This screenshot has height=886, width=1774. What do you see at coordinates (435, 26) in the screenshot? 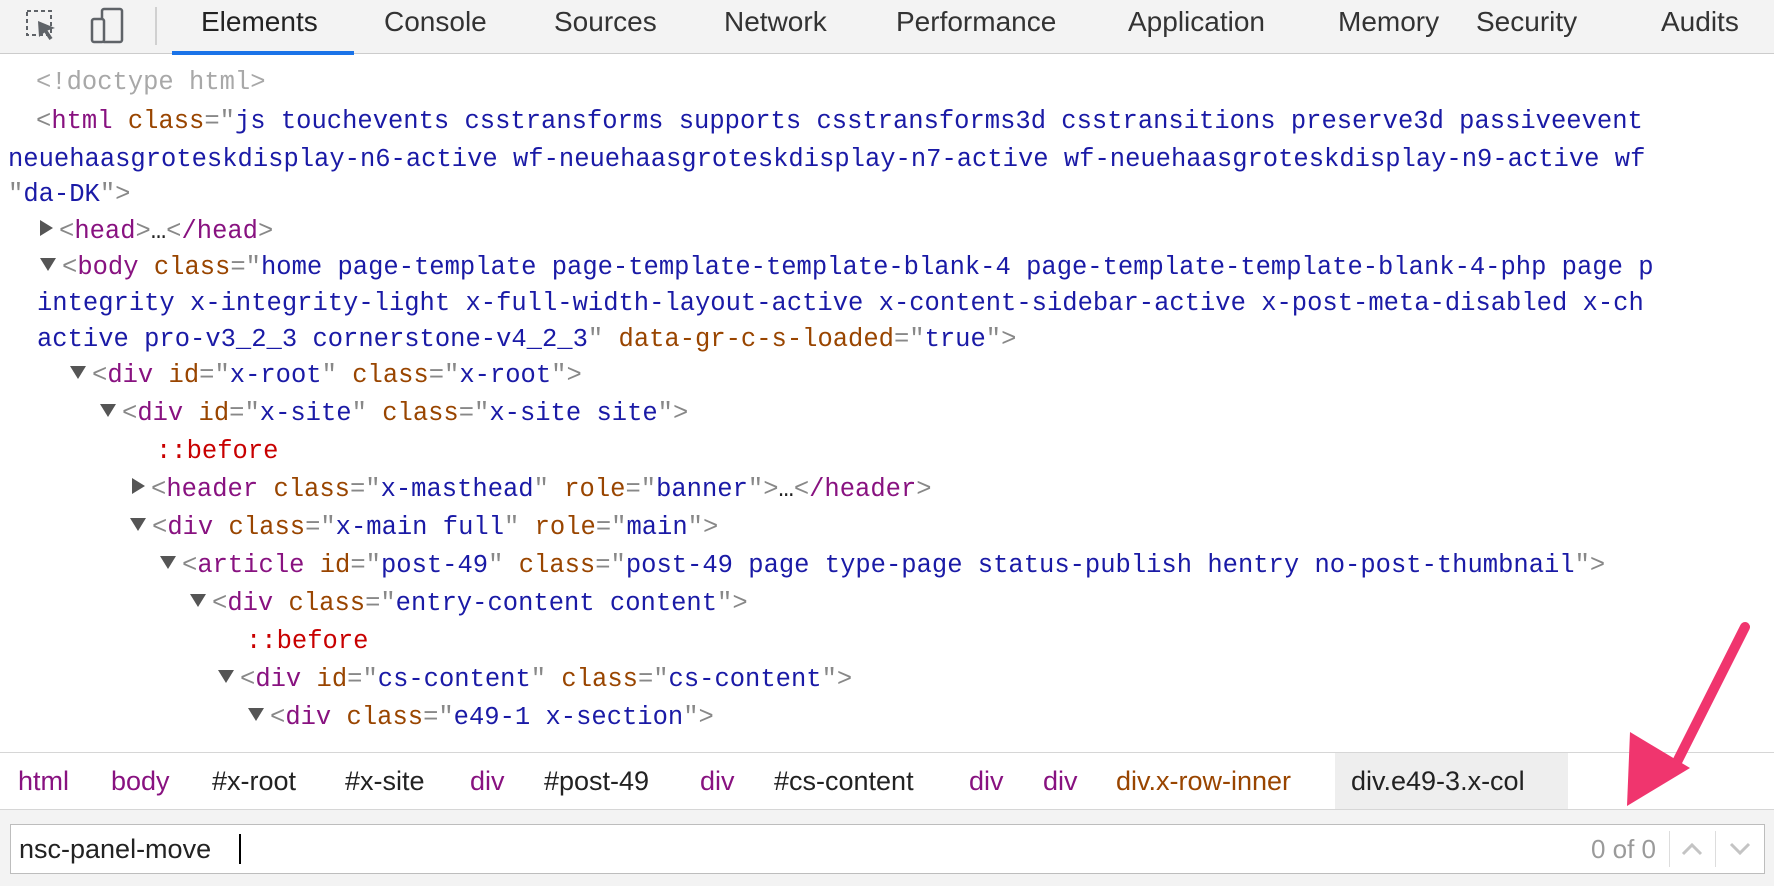
I see `tab-console: Console` at bounding box center [435, 26].